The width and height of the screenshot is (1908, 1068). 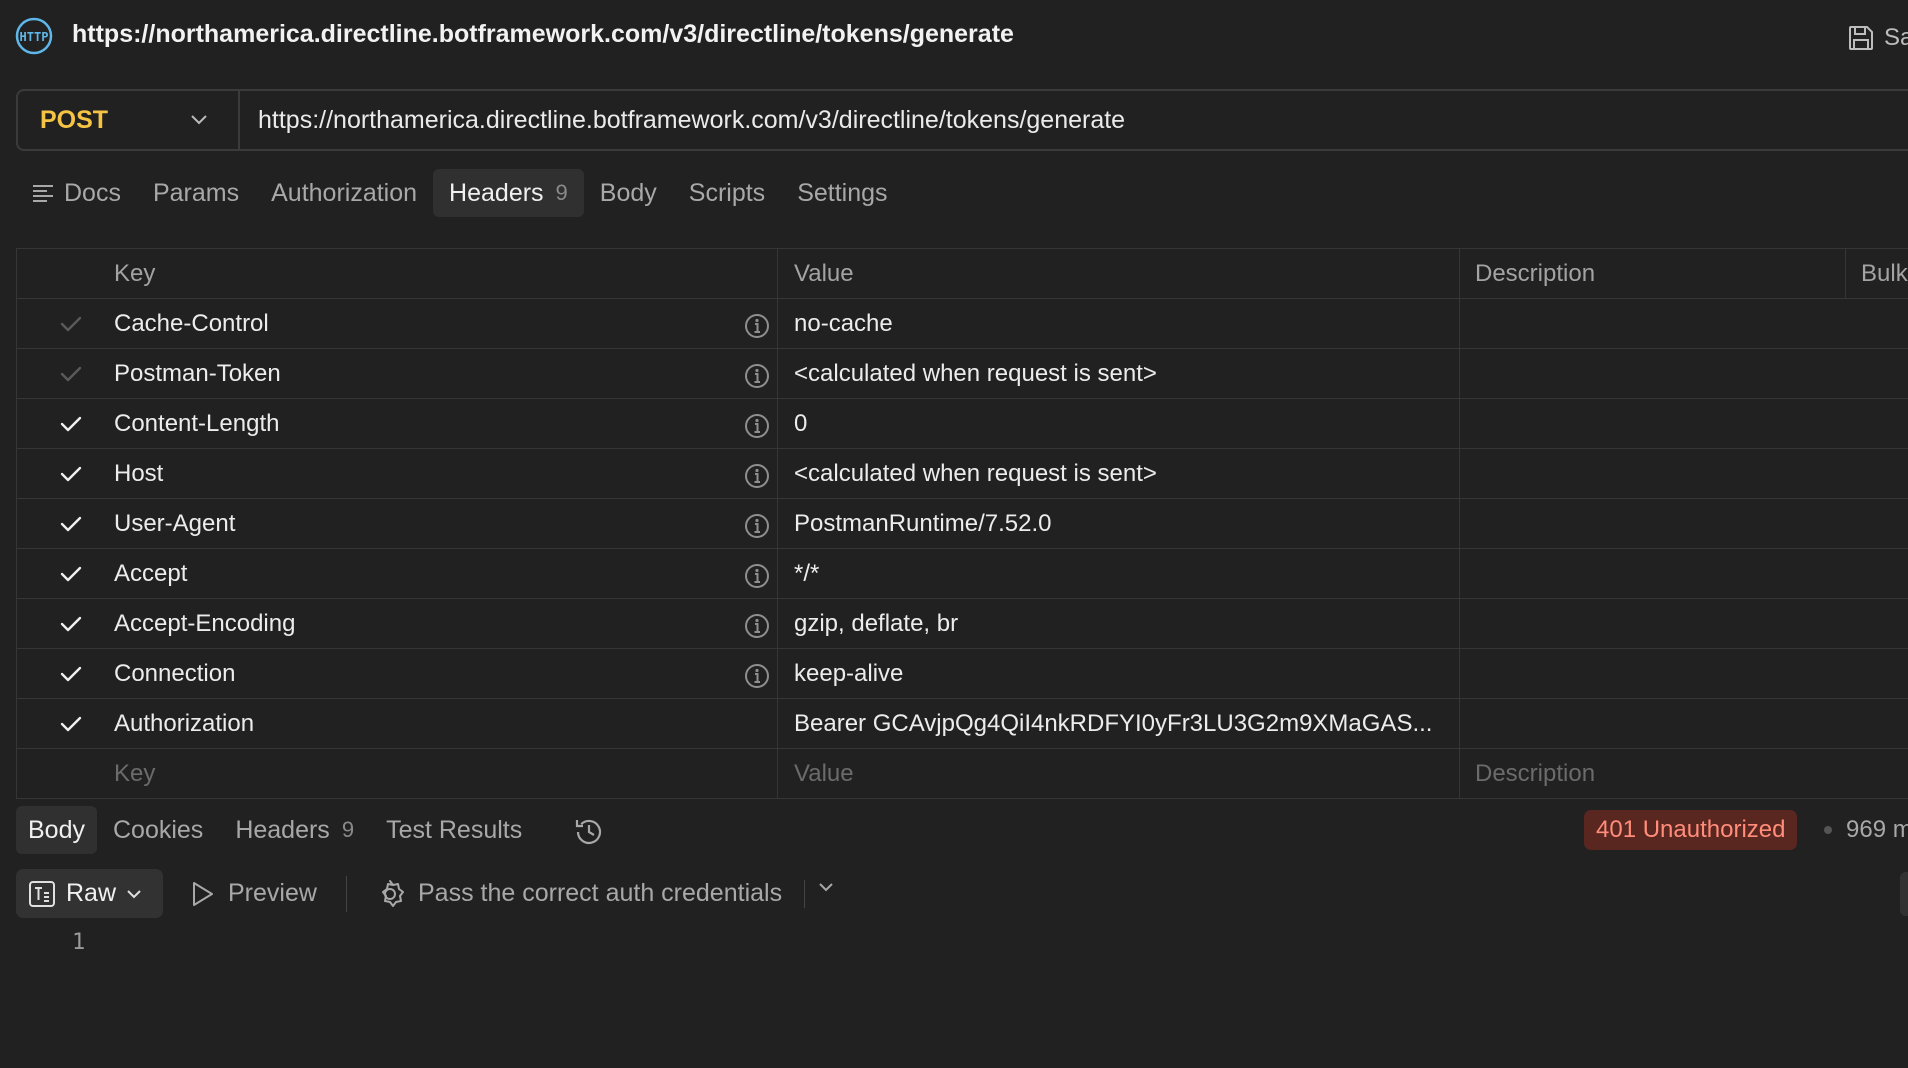 I want to click on header-key: Authorization, so click(x=434, y=723).